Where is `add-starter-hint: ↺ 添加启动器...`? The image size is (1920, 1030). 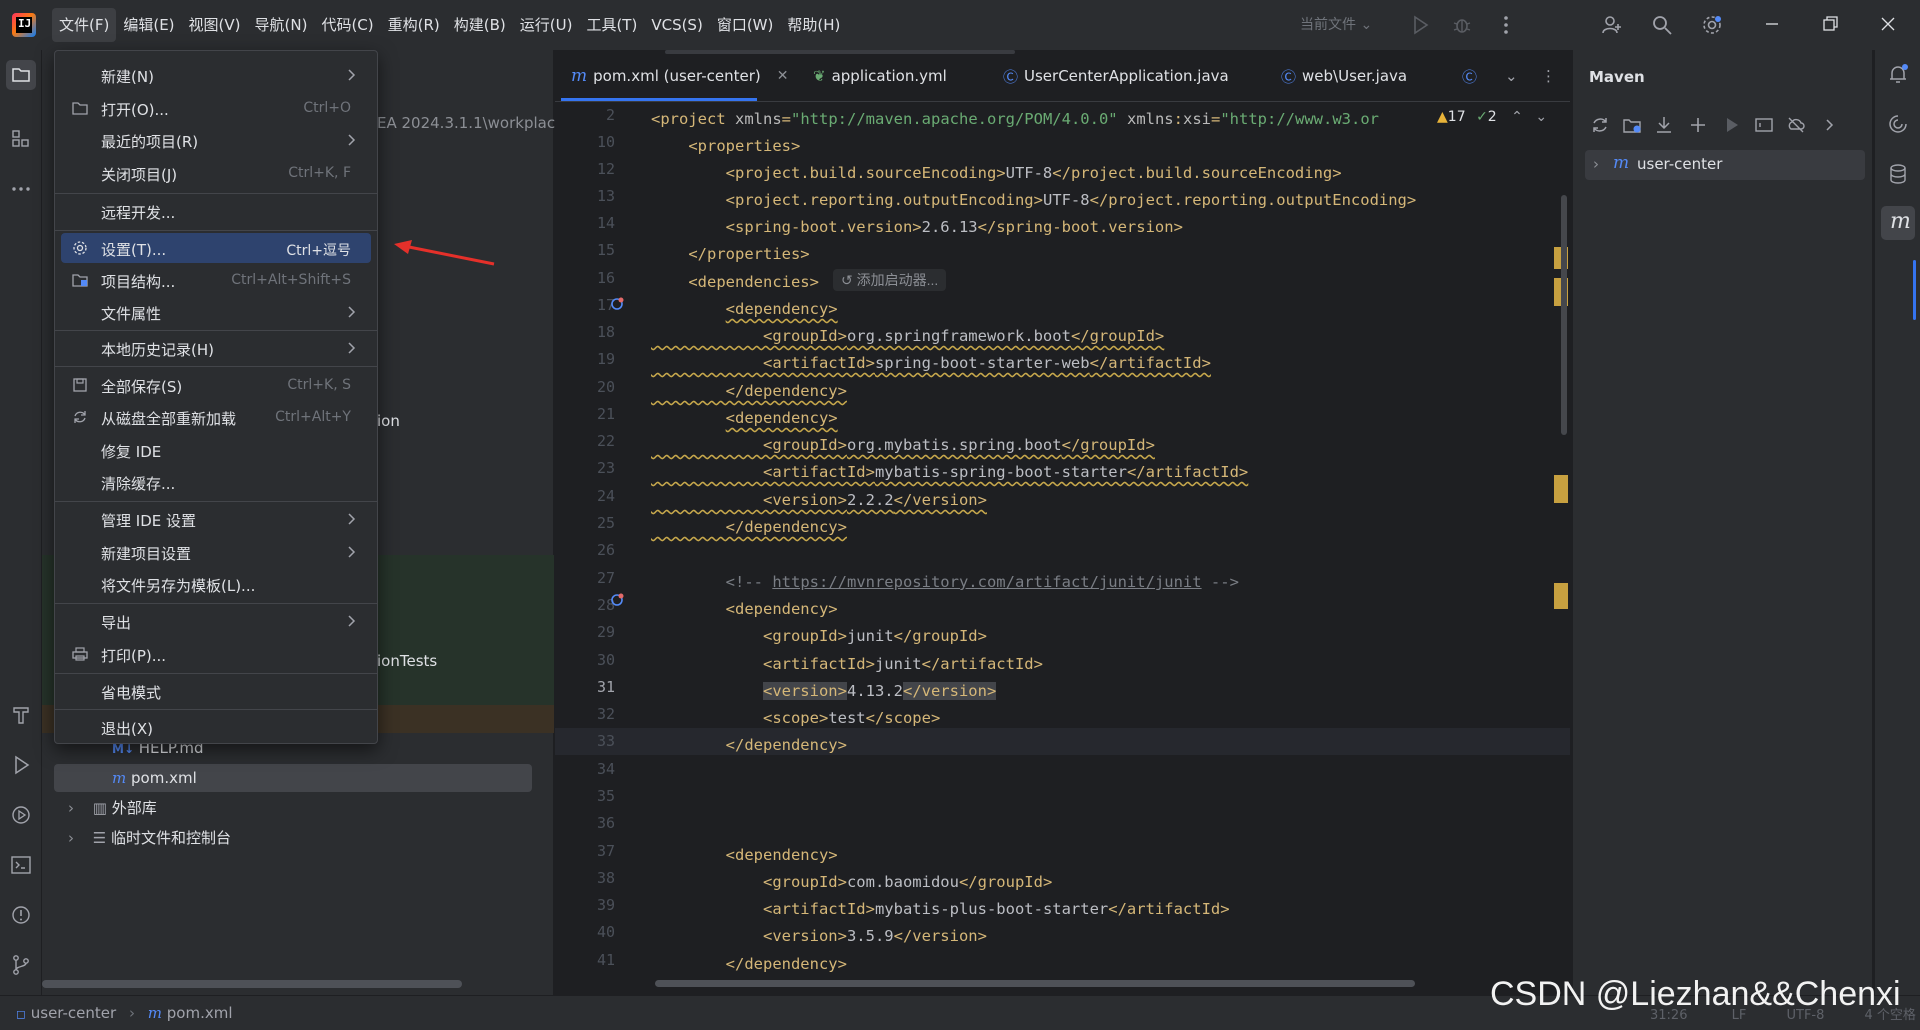 add-starter-hint: ↺ 添加启动器... is located at coordinates (890, 280).